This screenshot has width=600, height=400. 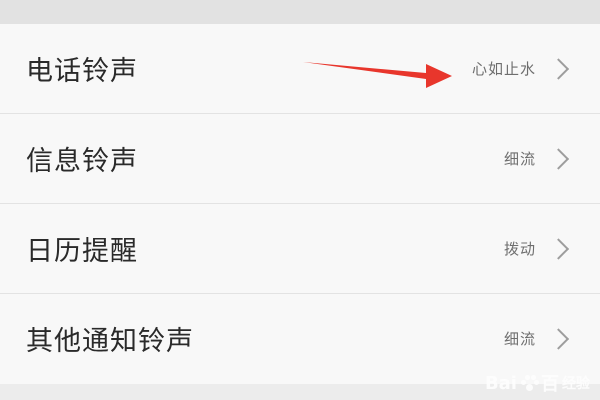 What do you see at coordinates (576, 384) in the screenshot?
I see `watermark-suffix: 经验` at bounding box center [576, 384].